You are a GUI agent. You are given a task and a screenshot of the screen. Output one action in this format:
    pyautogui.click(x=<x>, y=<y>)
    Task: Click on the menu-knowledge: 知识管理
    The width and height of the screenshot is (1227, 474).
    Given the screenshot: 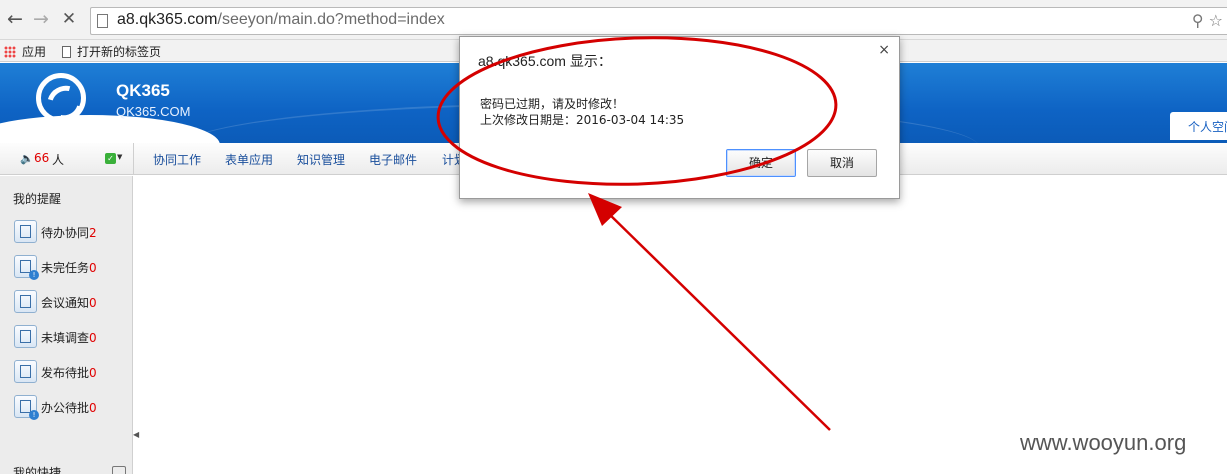 What is the action you would take?
    pyautogui.click(x=321, y=159)
    